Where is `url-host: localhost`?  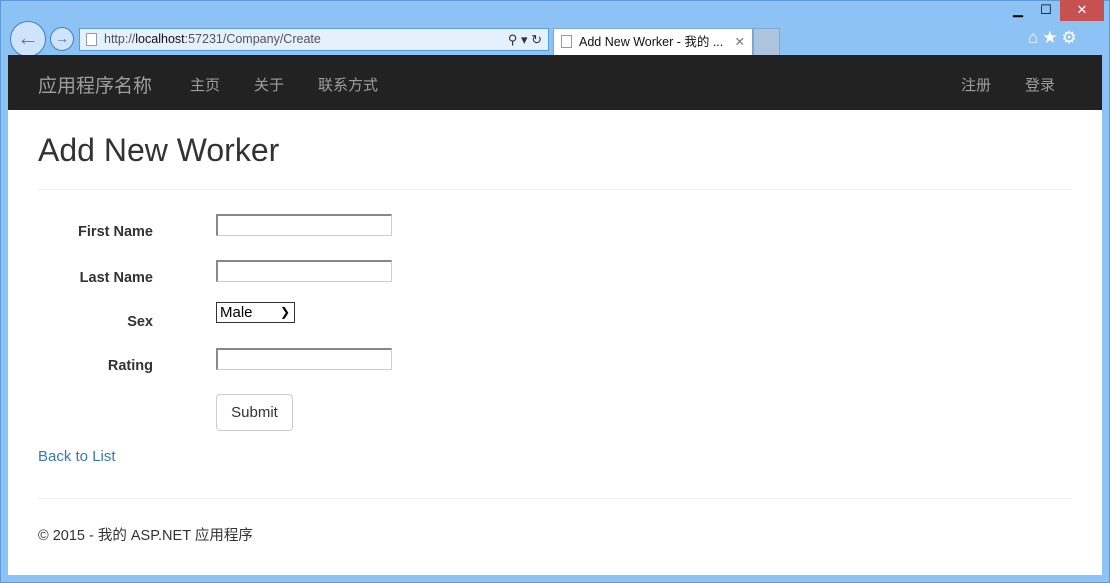
url-host: localhost is located at coordinates (160, 39).